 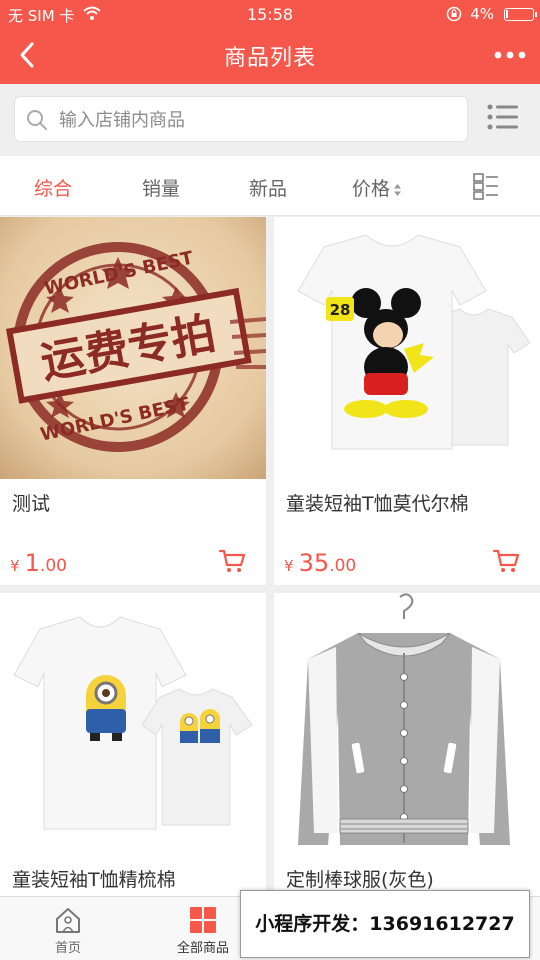 I want to click on battery-fill, so click(x=507, y=14).